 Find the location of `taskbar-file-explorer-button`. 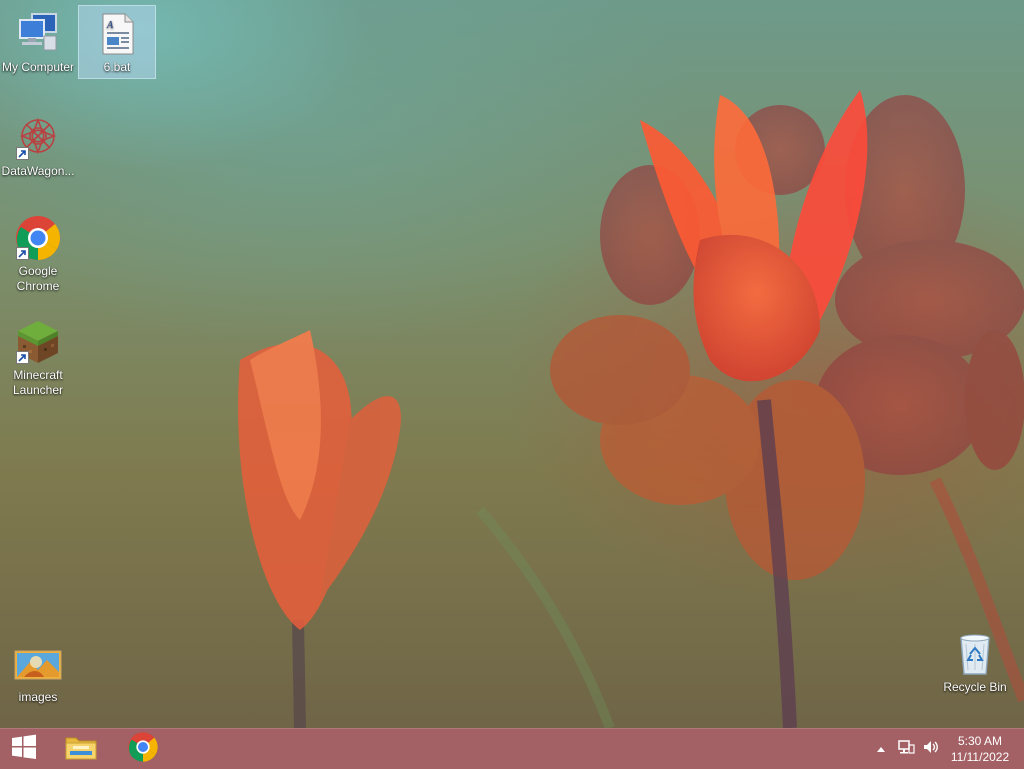

taskbar-file-explorer-button is located at coordinates (81, 749).